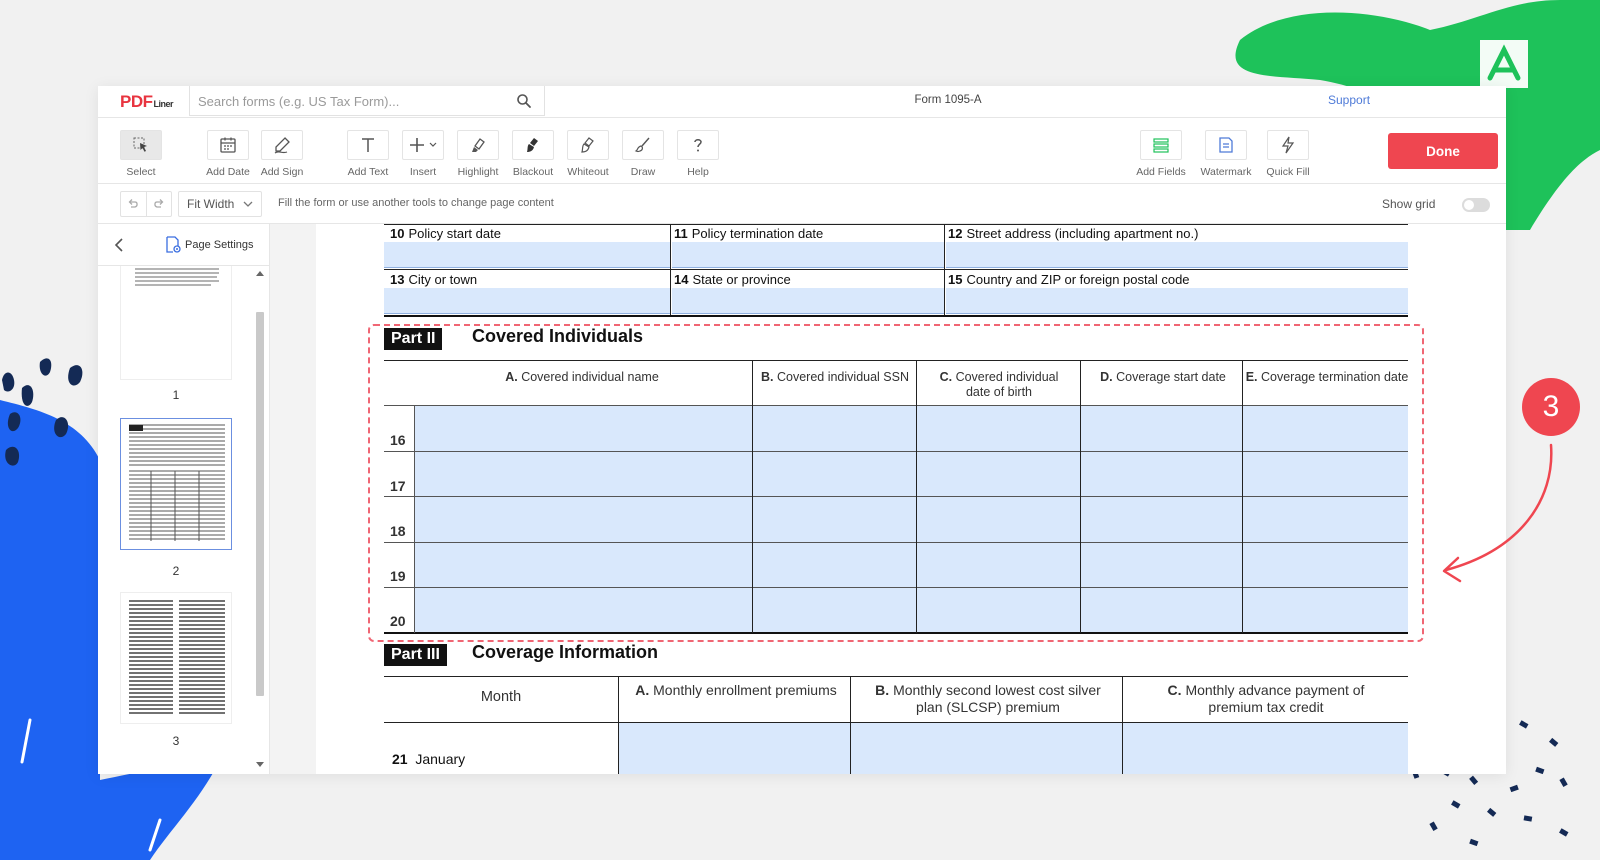  I want to click on policy-start-date-field, so click(527, 255).